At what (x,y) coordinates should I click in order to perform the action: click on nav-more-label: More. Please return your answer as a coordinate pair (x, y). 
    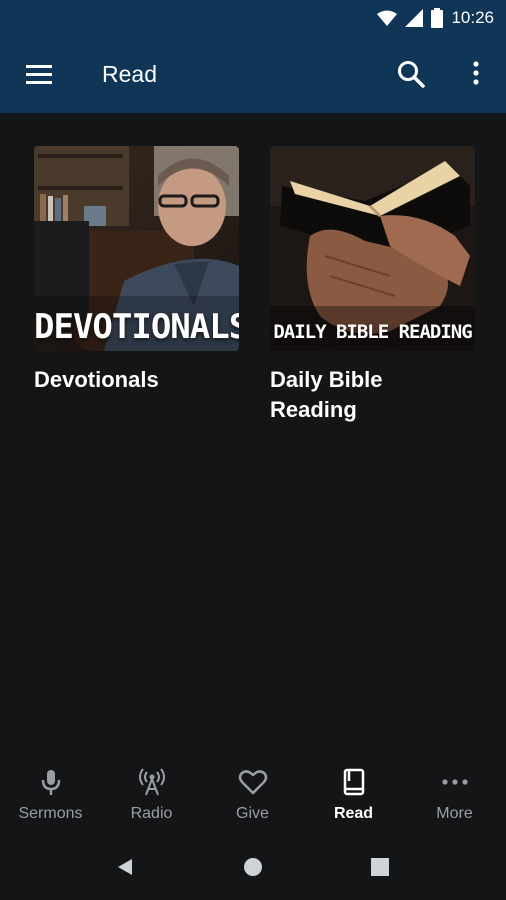
    Looking at the image, I should click on (454, 813).